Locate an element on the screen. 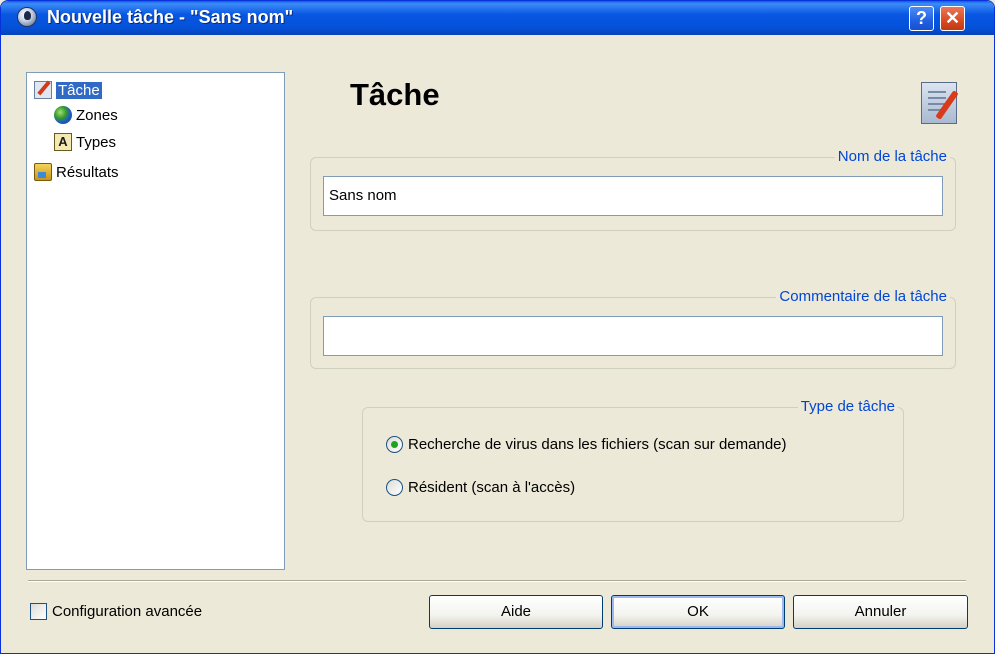 This screenshot has width=995, height=654. task-comment-legend: Commentaire de la tâche is located at coordinates (863, 296).